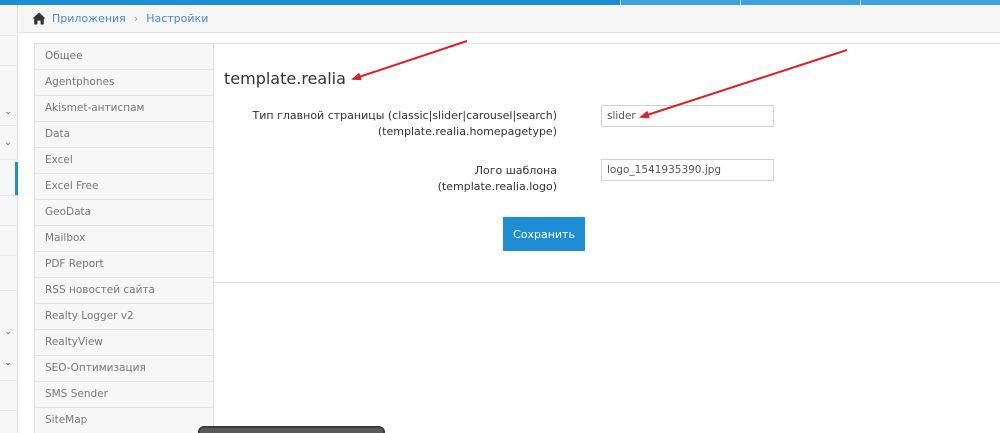  What do you see at coordinates (515, 170) in the screenshot?
I see `logo-label-text: Лого шаблона` at bounding box center [515, 170].